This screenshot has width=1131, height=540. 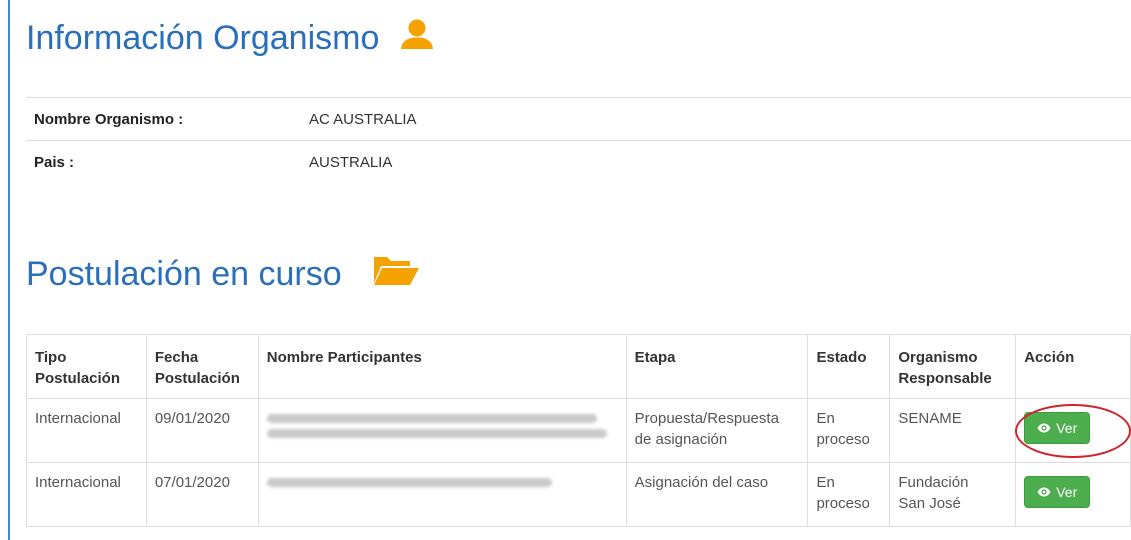 I want to click on info-title-text: Información Organismo, so click(x=203, y=38).